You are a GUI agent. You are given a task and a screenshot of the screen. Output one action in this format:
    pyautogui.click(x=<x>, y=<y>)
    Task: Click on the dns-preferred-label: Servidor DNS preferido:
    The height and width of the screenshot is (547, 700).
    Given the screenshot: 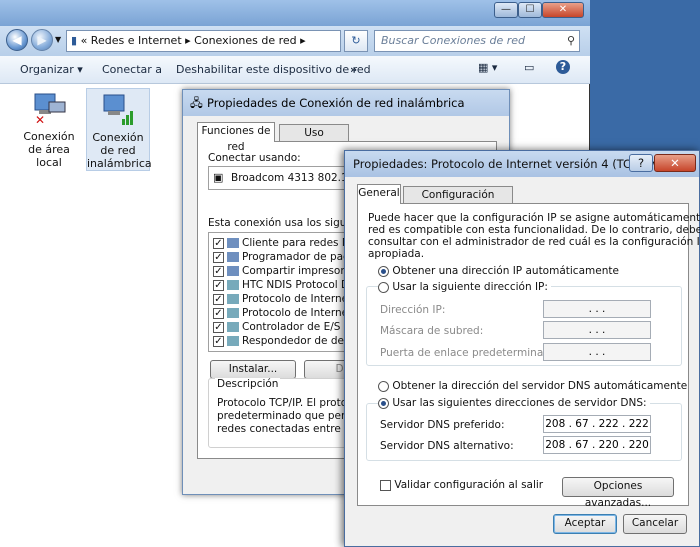 What is the action you would take?
    pyautogui.click(x=442, y=425)
    